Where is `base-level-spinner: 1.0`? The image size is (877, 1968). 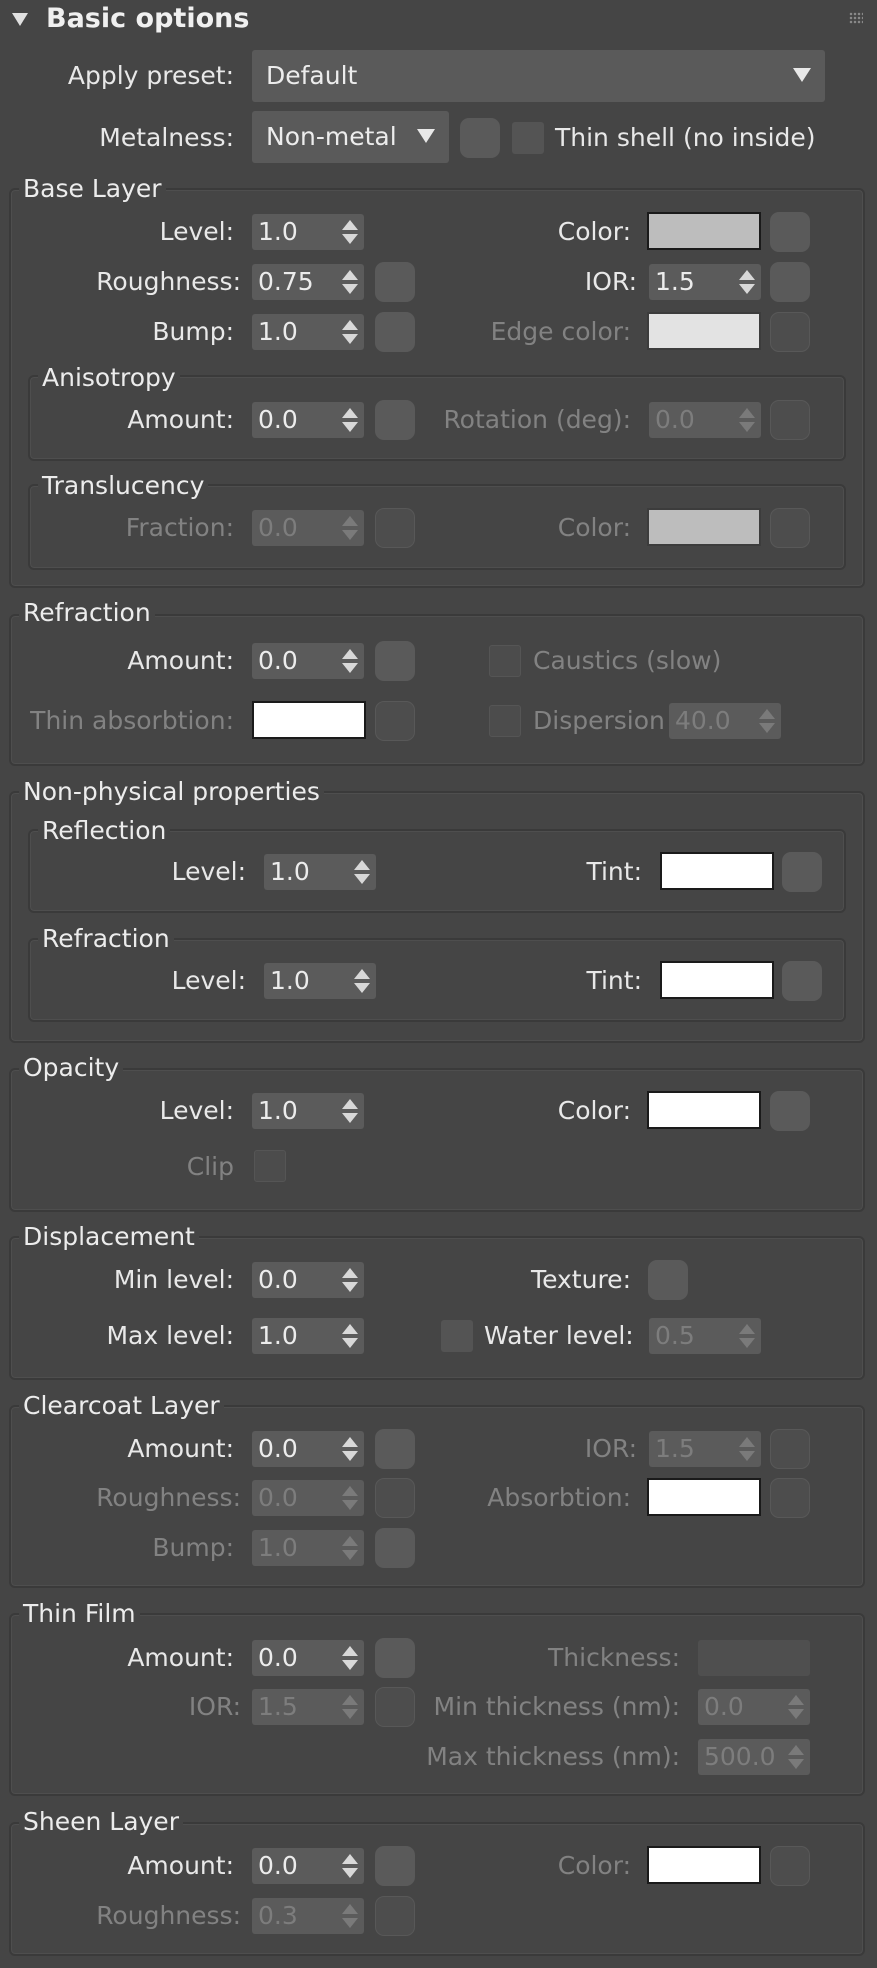 base-level-spinner: 1.0 is located at coordinates (308, 232).